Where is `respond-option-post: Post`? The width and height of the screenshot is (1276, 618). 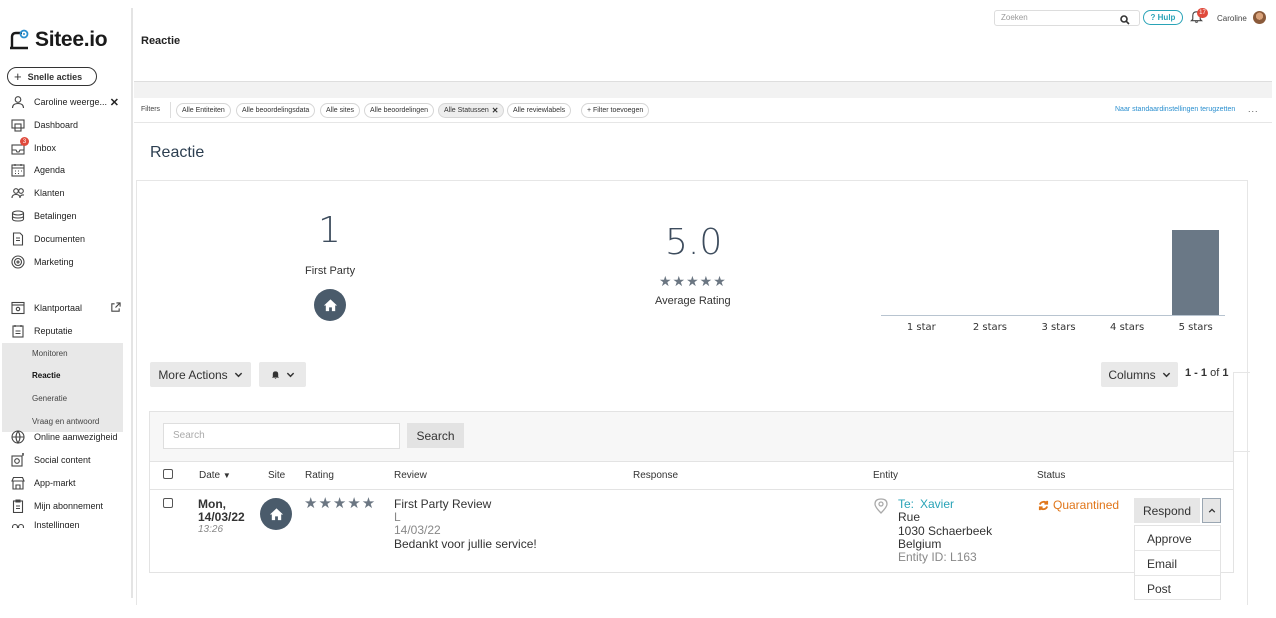 respond-option-post: Post is located at coordinates (1159, 589).